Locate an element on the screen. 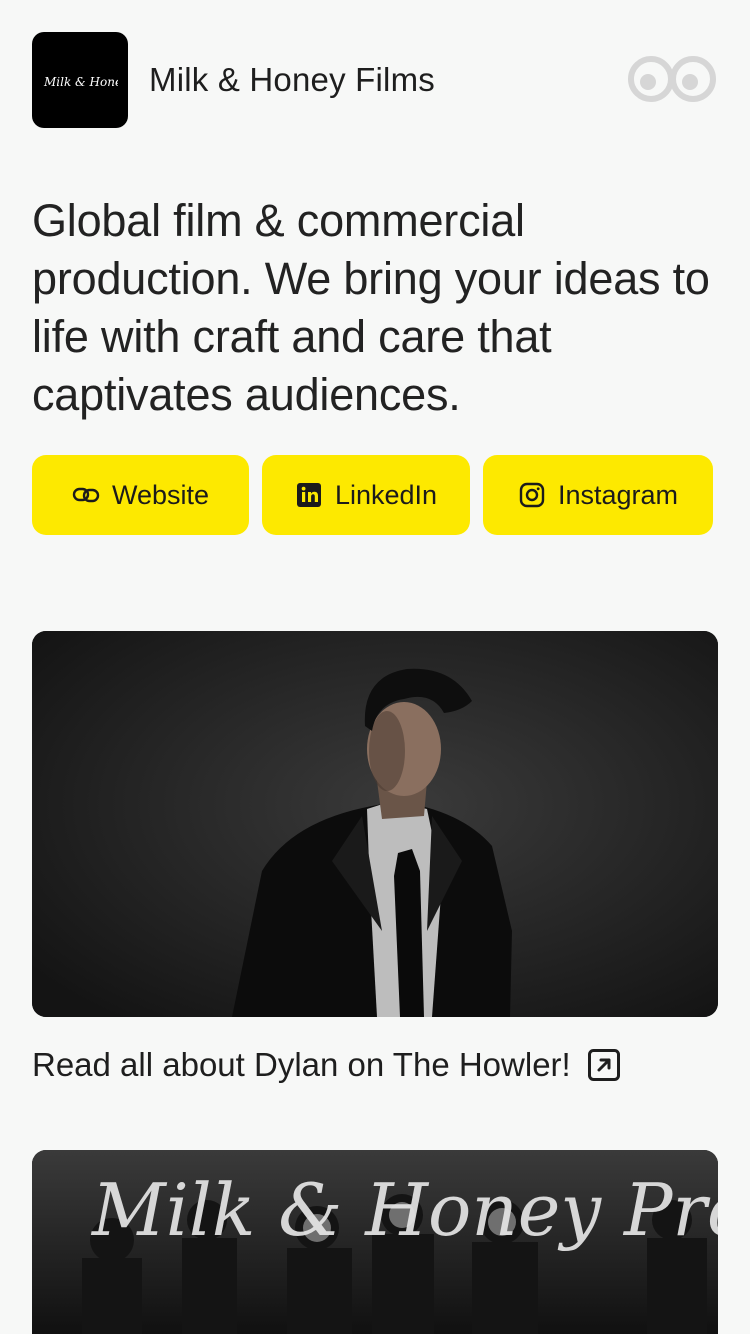 This screenshot has height=1334, width=750. card-caption: Read all about Dylan on The Howler! is located at coordinates (301, 1064).